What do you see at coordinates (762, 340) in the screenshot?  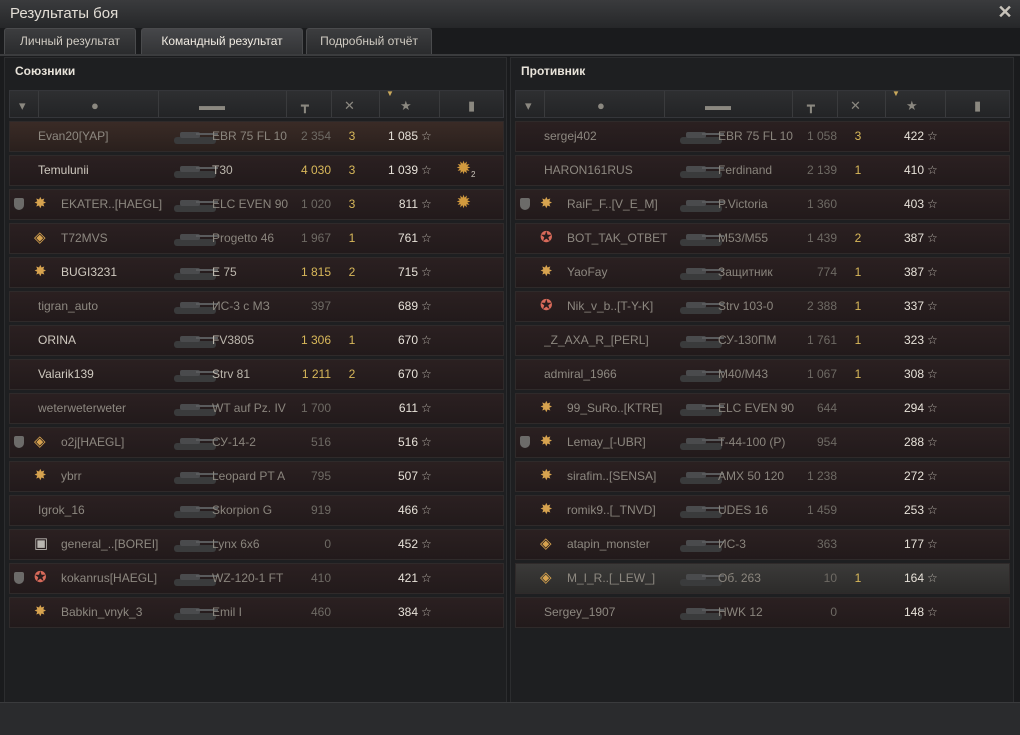 I see `table-row: _Z_AXA_R_[PERL] СУ-130ПМ 1 761 1 323 ☆` at bounding box center [762, 340].